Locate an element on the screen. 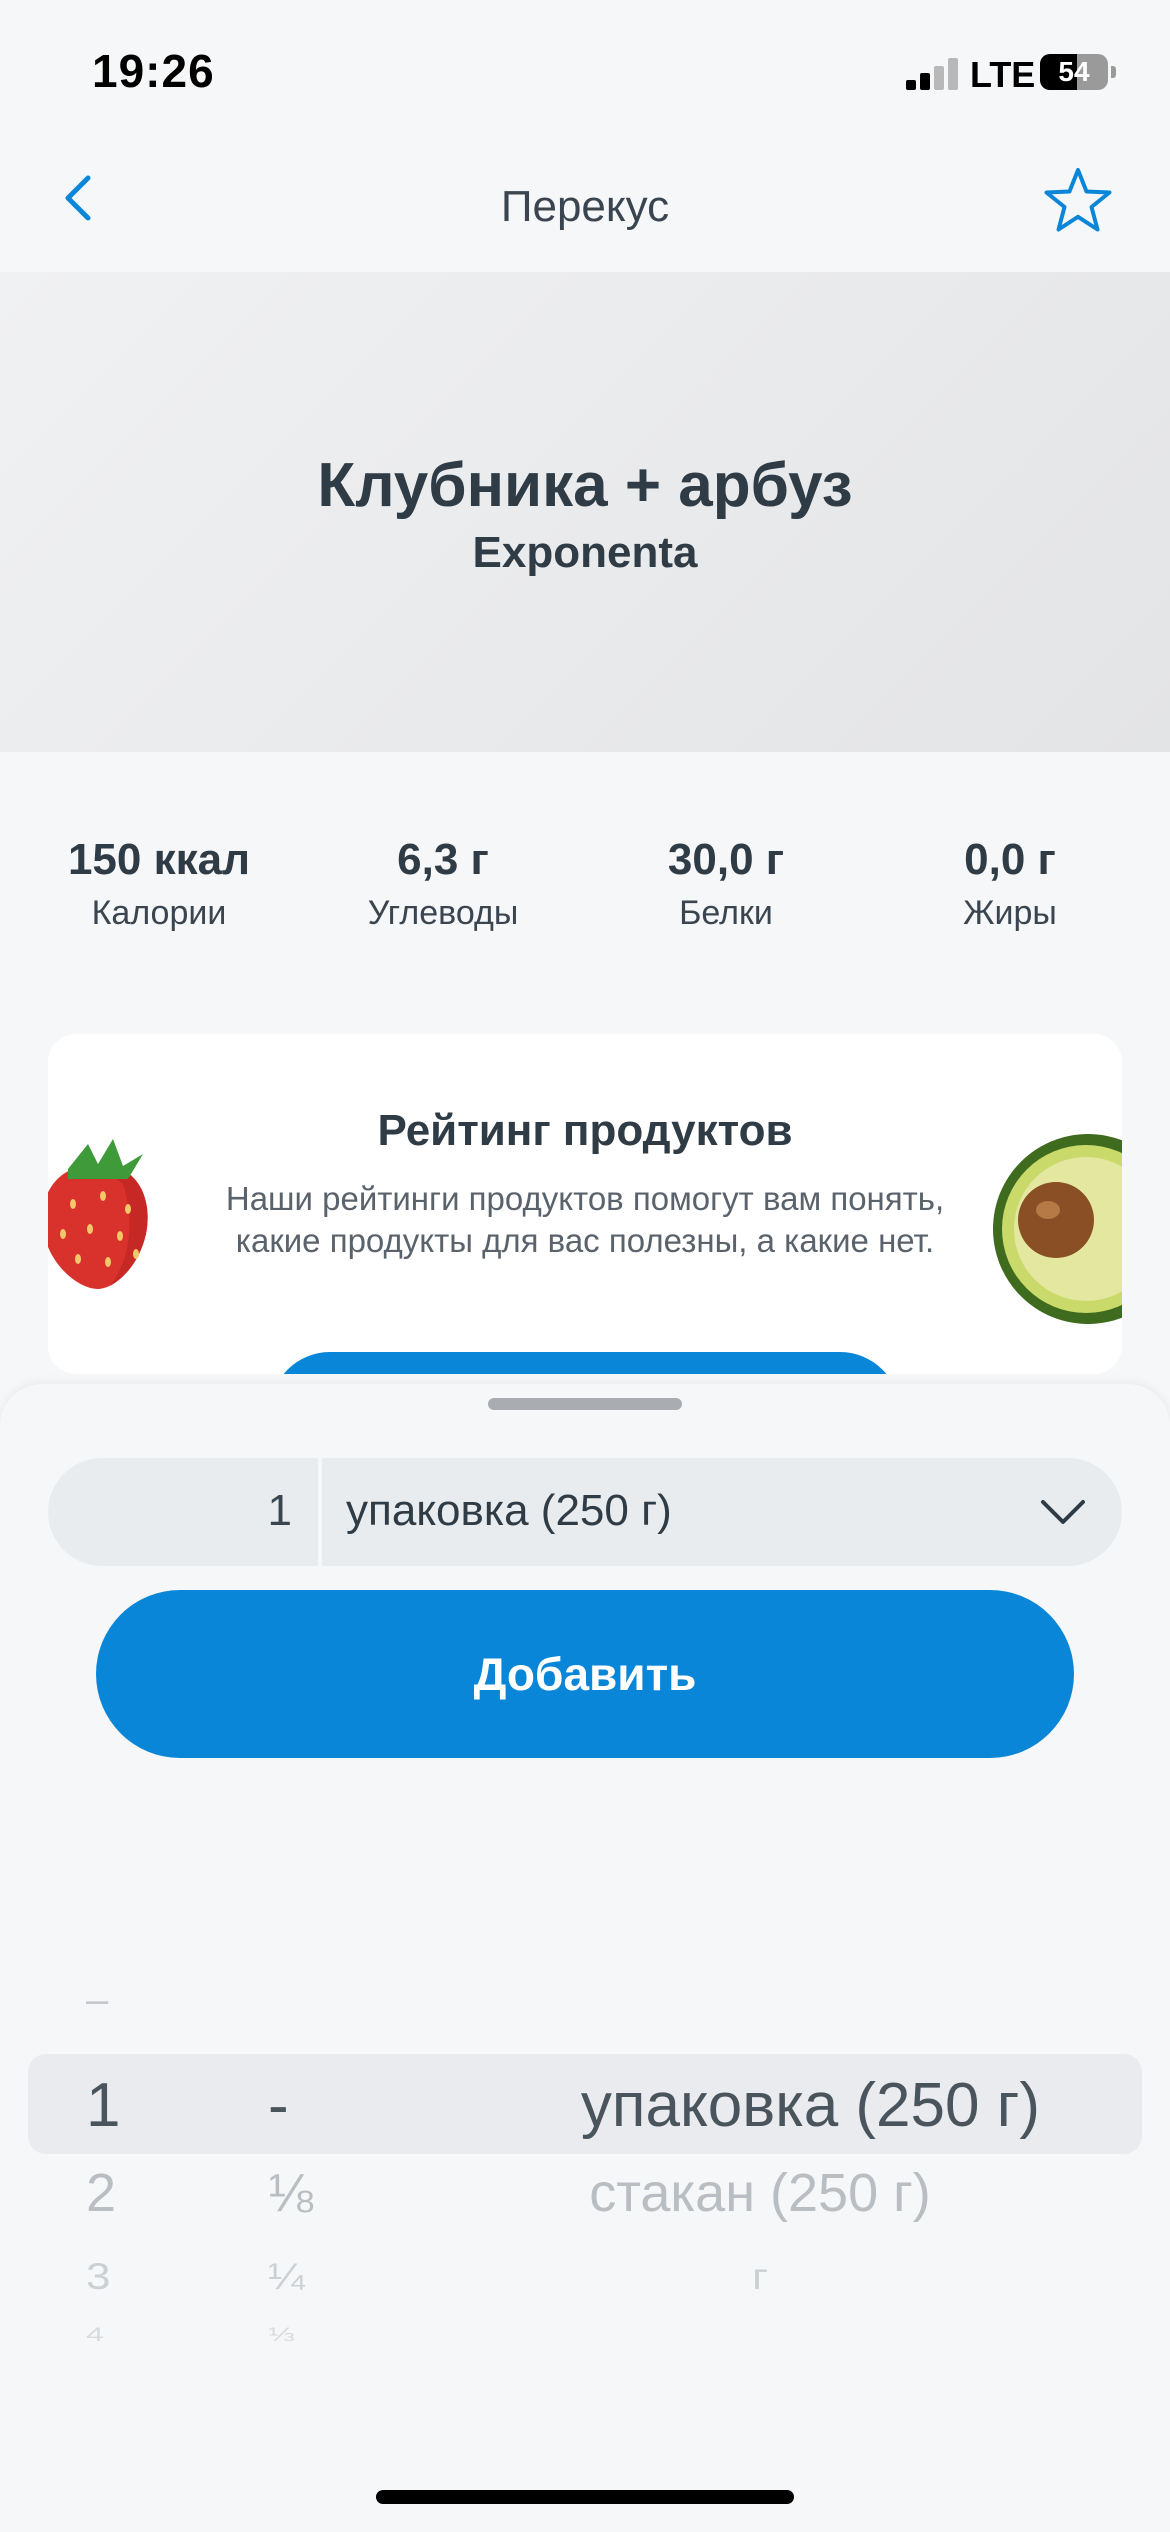  picker-fraction: ⅛ is located at coordinates (291, 2193).